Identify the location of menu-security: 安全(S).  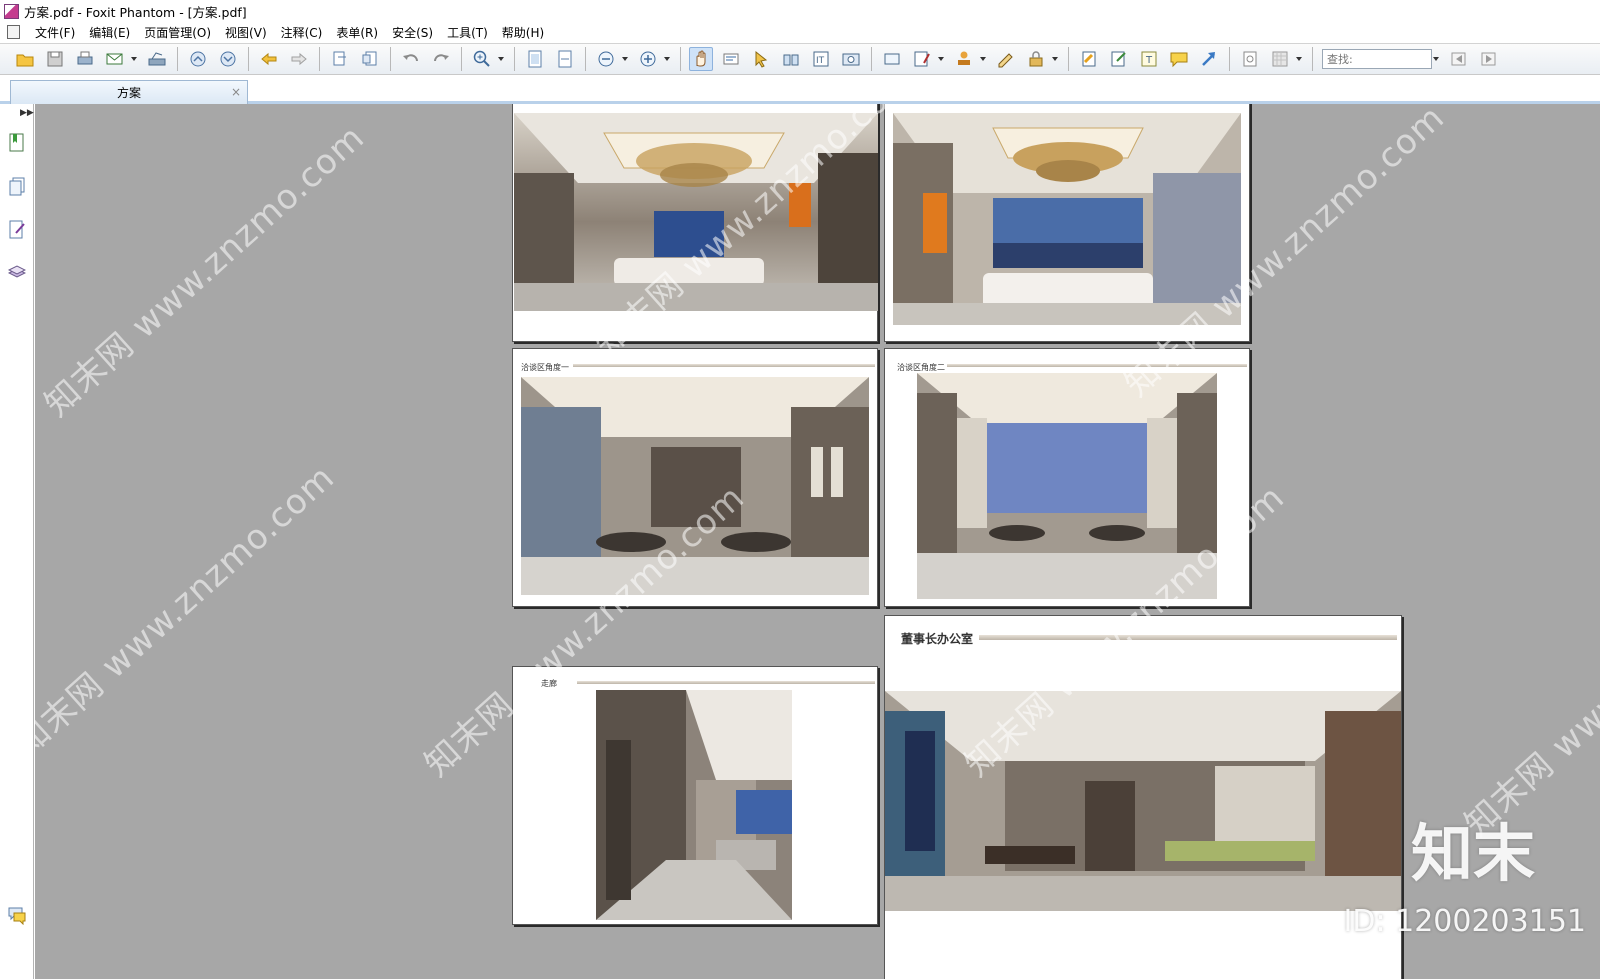
(412, 32).